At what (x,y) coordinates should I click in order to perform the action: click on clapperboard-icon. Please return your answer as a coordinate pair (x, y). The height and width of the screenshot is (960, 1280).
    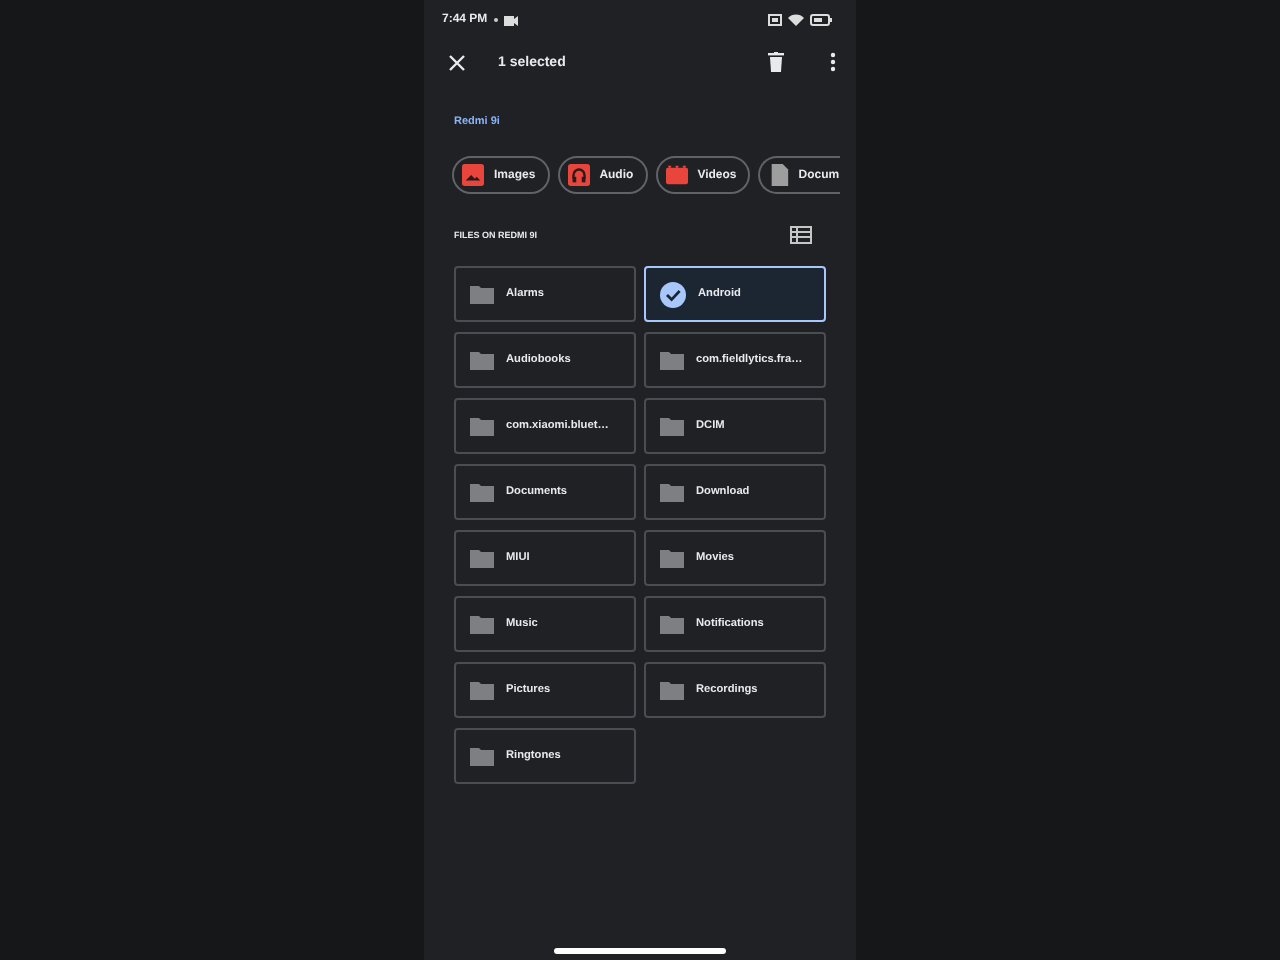
    Looking at the image, I should click on (676, 175).